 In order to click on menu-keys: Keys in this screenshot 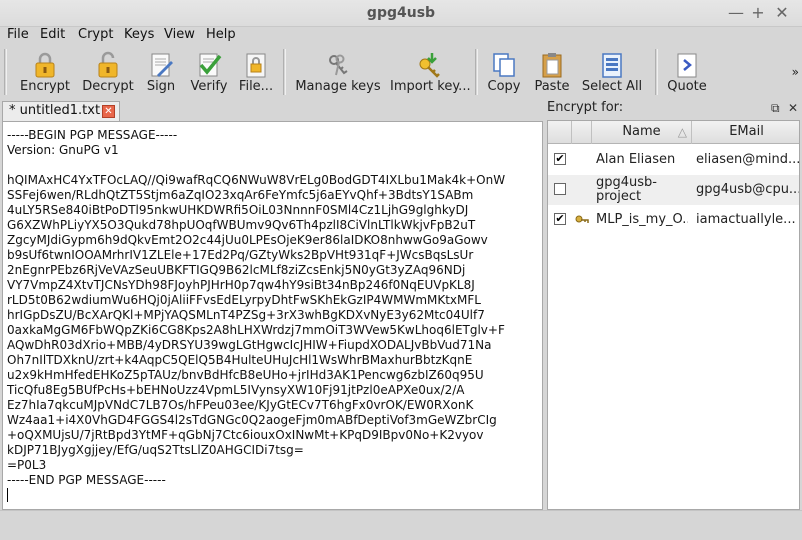, I will do `click(139, 36)`.